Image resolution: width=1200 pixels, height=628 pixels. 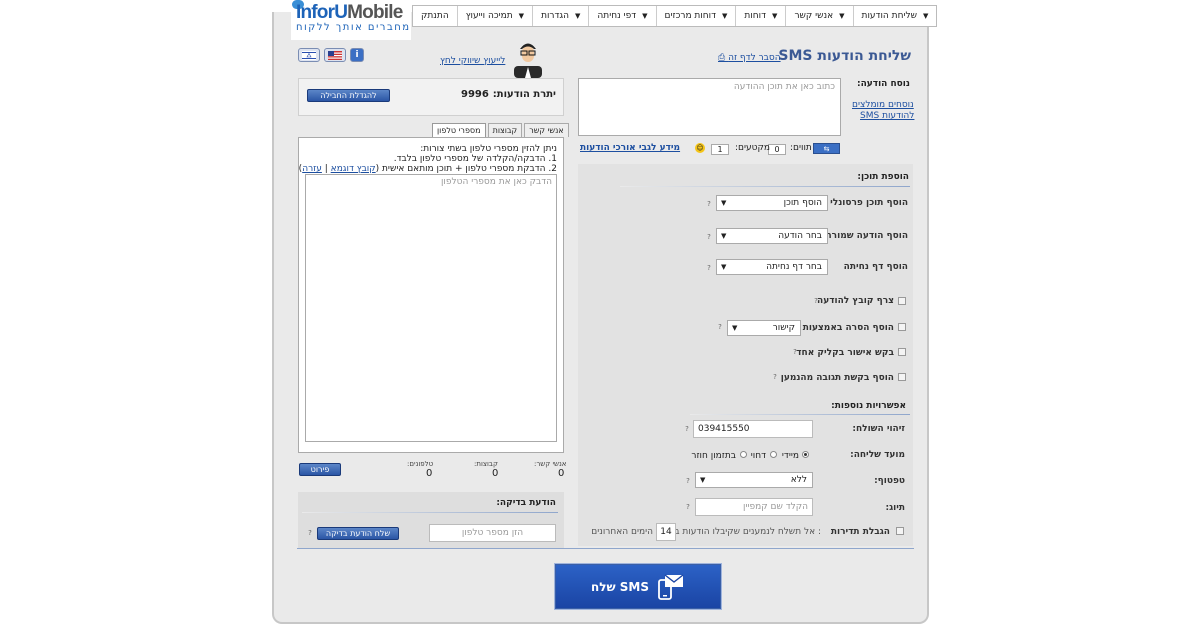 I want to click on text-direction-icon: ⇆, so click(x=826, y=148).